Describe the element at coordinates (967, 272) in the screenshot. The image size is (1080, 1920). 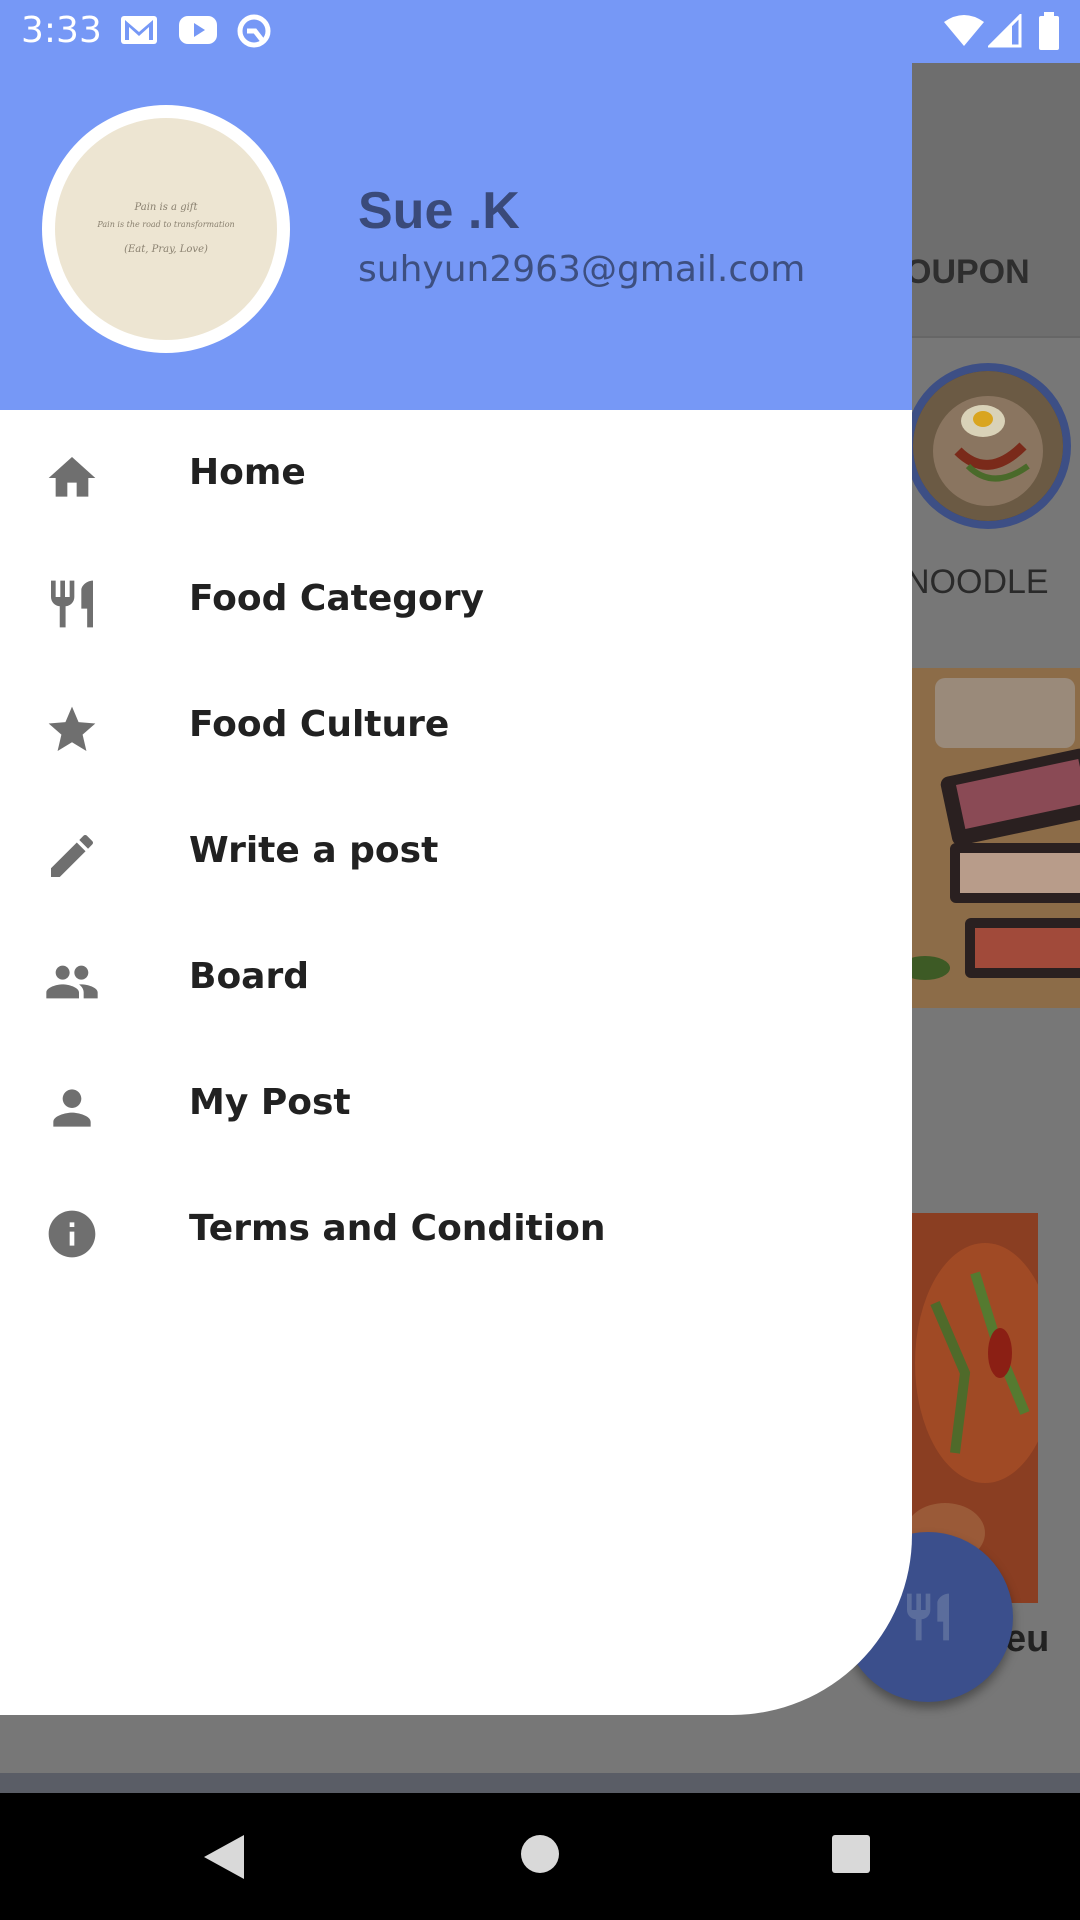
I see `tab-coupon: OUPON` at that location.